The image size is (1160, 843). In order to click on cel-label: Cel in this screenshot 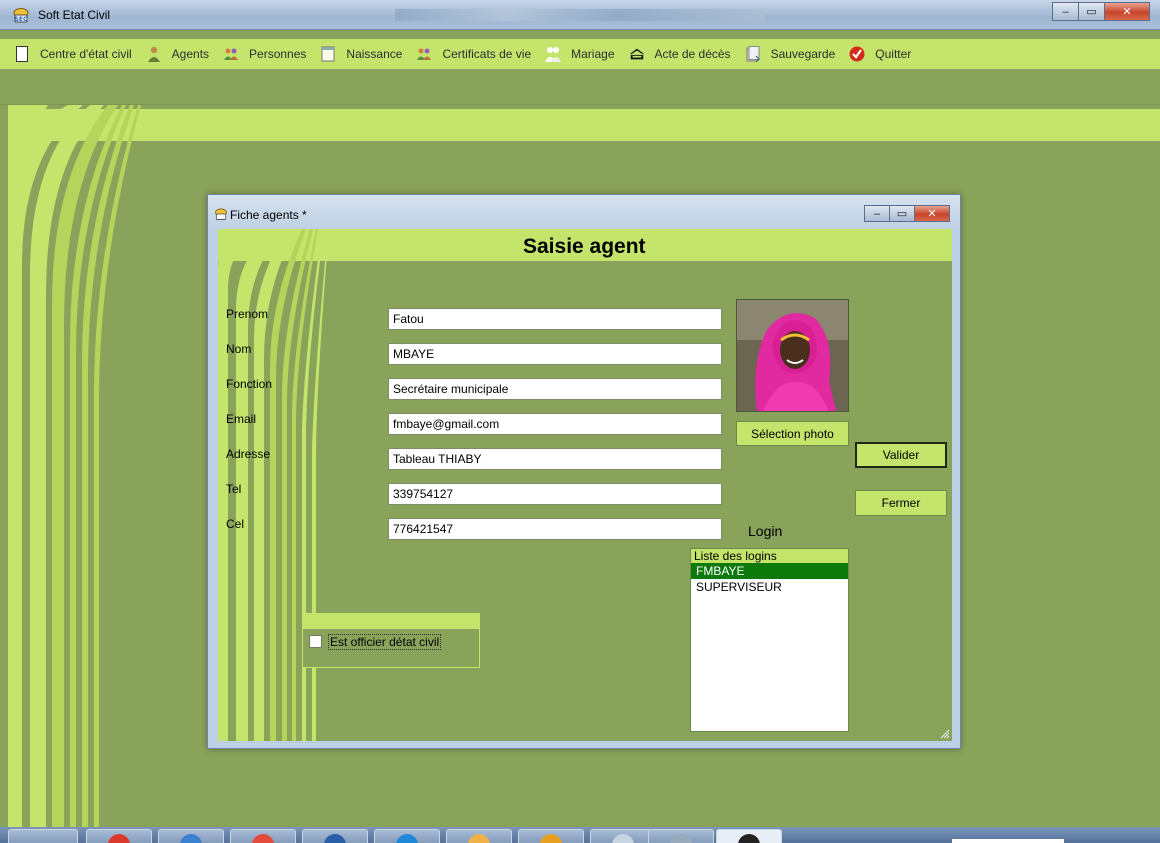, I will do `click(235, 524)`.